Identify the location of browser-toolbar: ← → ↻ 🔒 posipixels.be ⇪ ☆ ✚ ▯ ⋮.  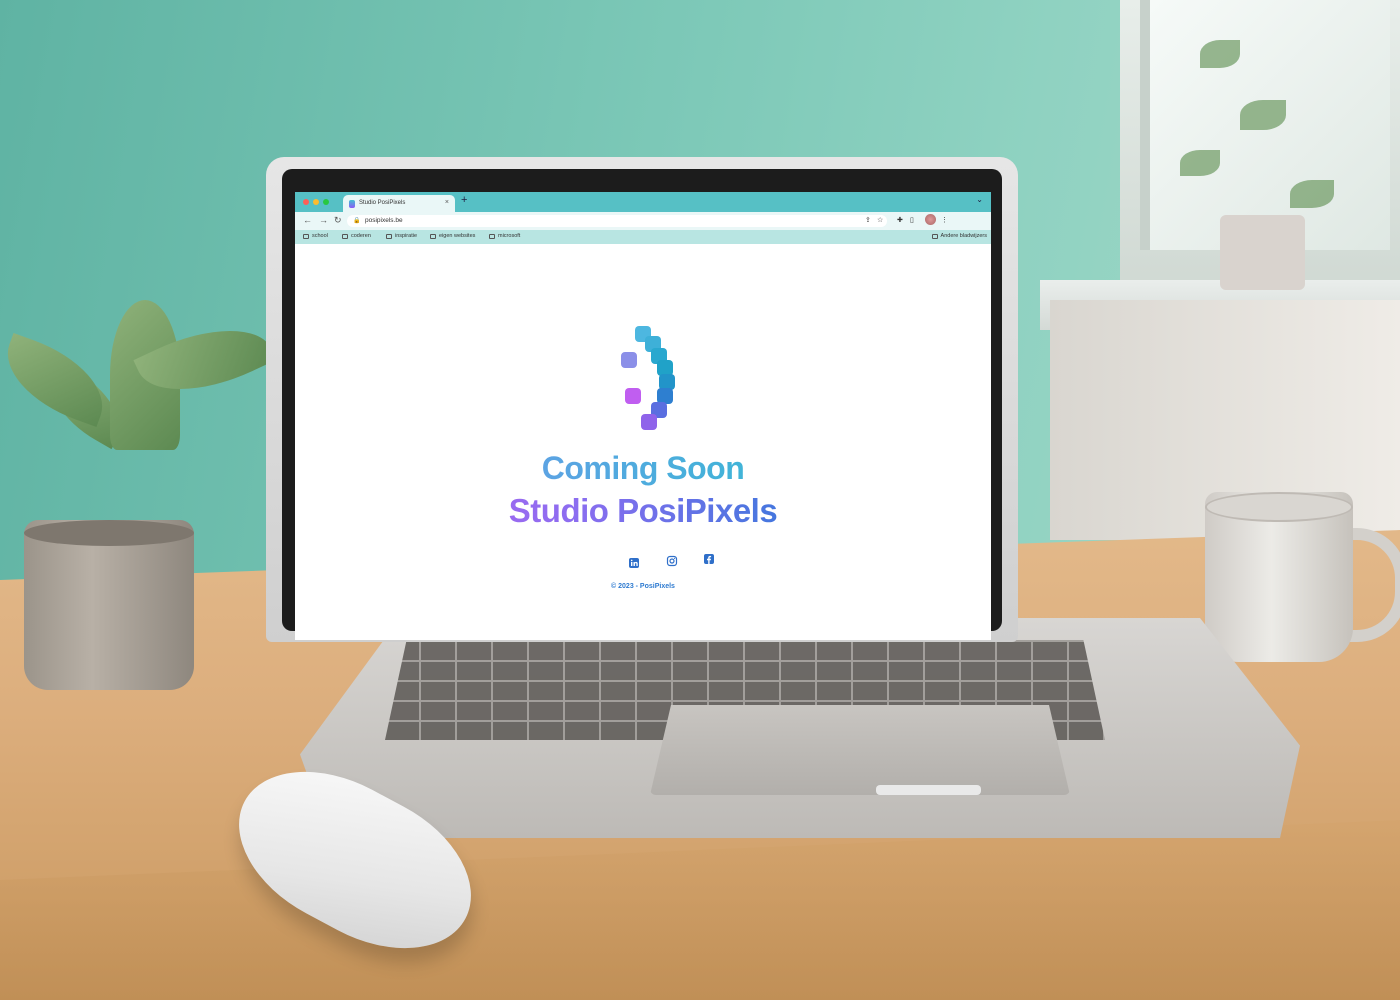
(643, 221).